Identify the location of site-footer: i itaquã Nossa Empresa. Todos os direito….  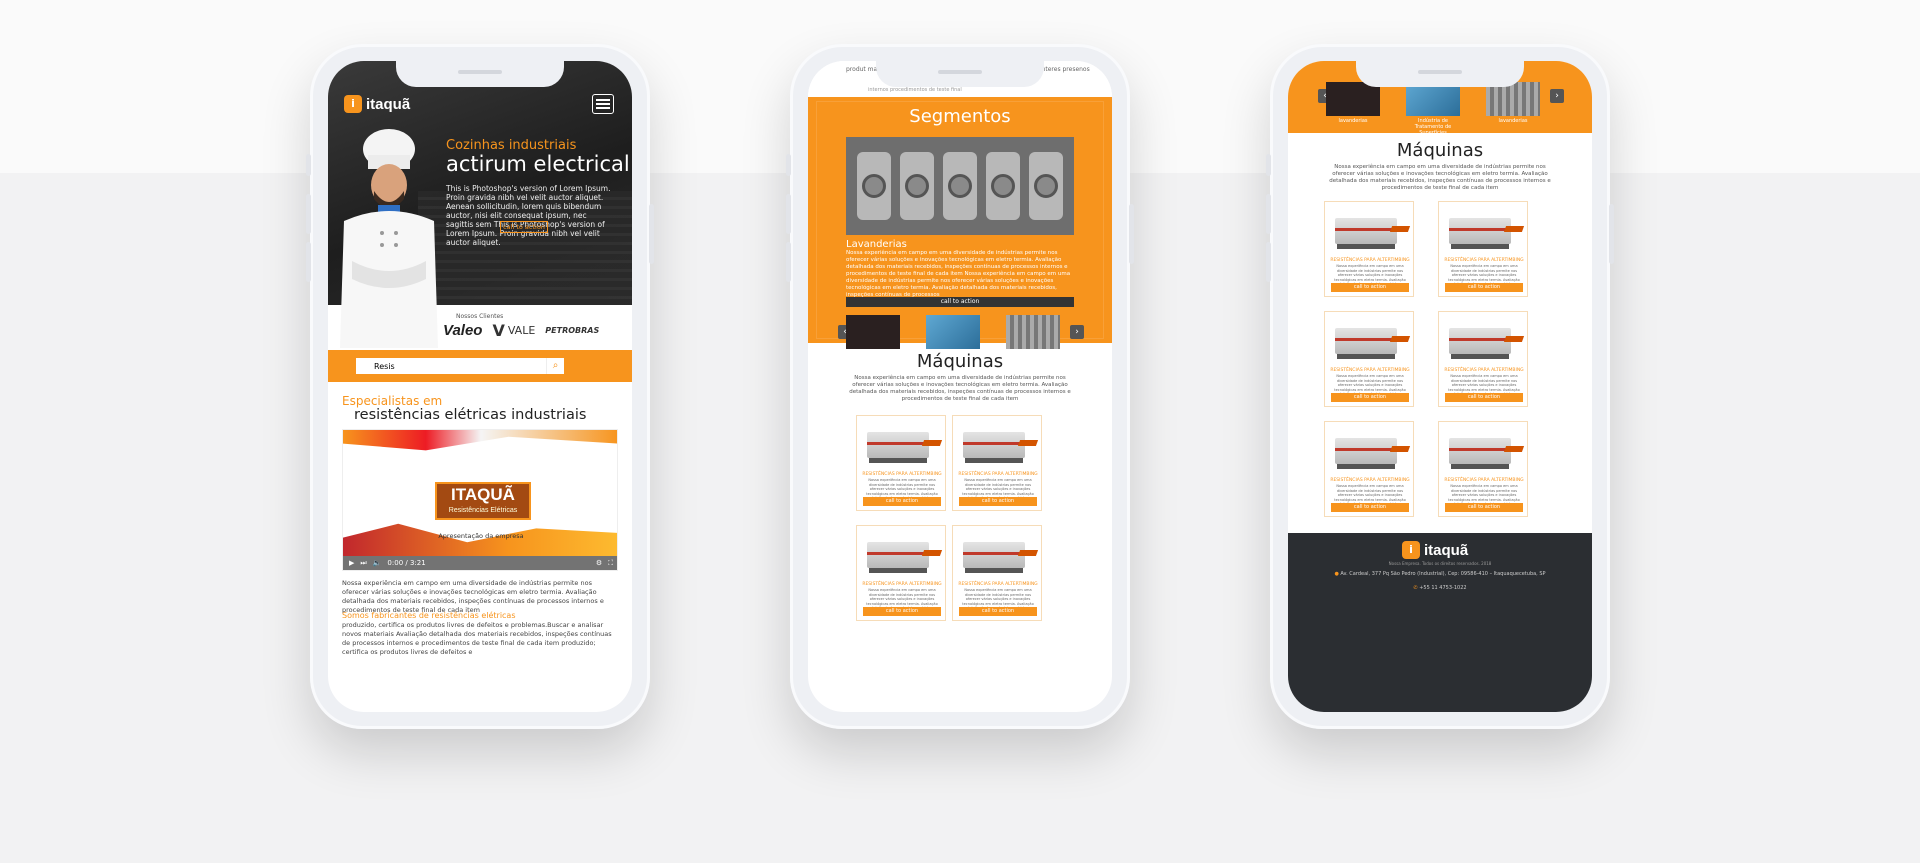
(1440, 622).